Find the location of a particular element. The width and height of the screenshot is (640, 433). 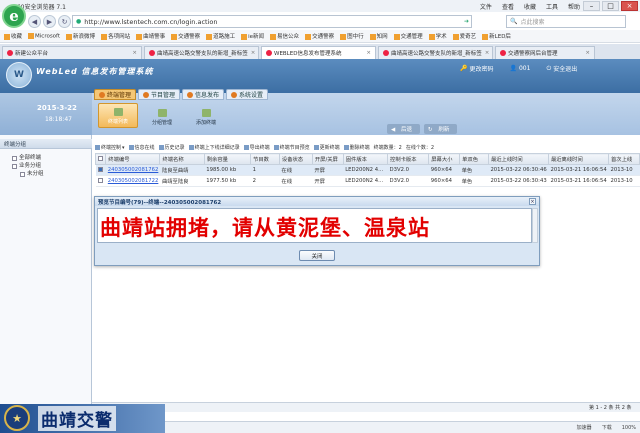

column-header: 首次上线 is located at coordinates (623, 159).